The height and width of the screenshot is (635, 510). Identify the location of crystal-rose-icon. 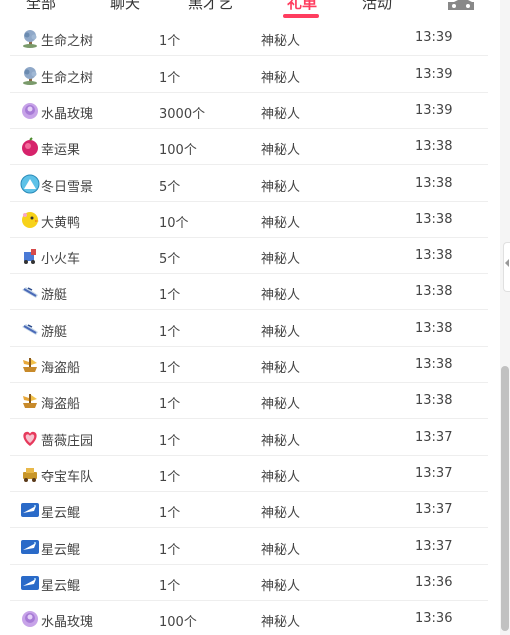
(30, 110).